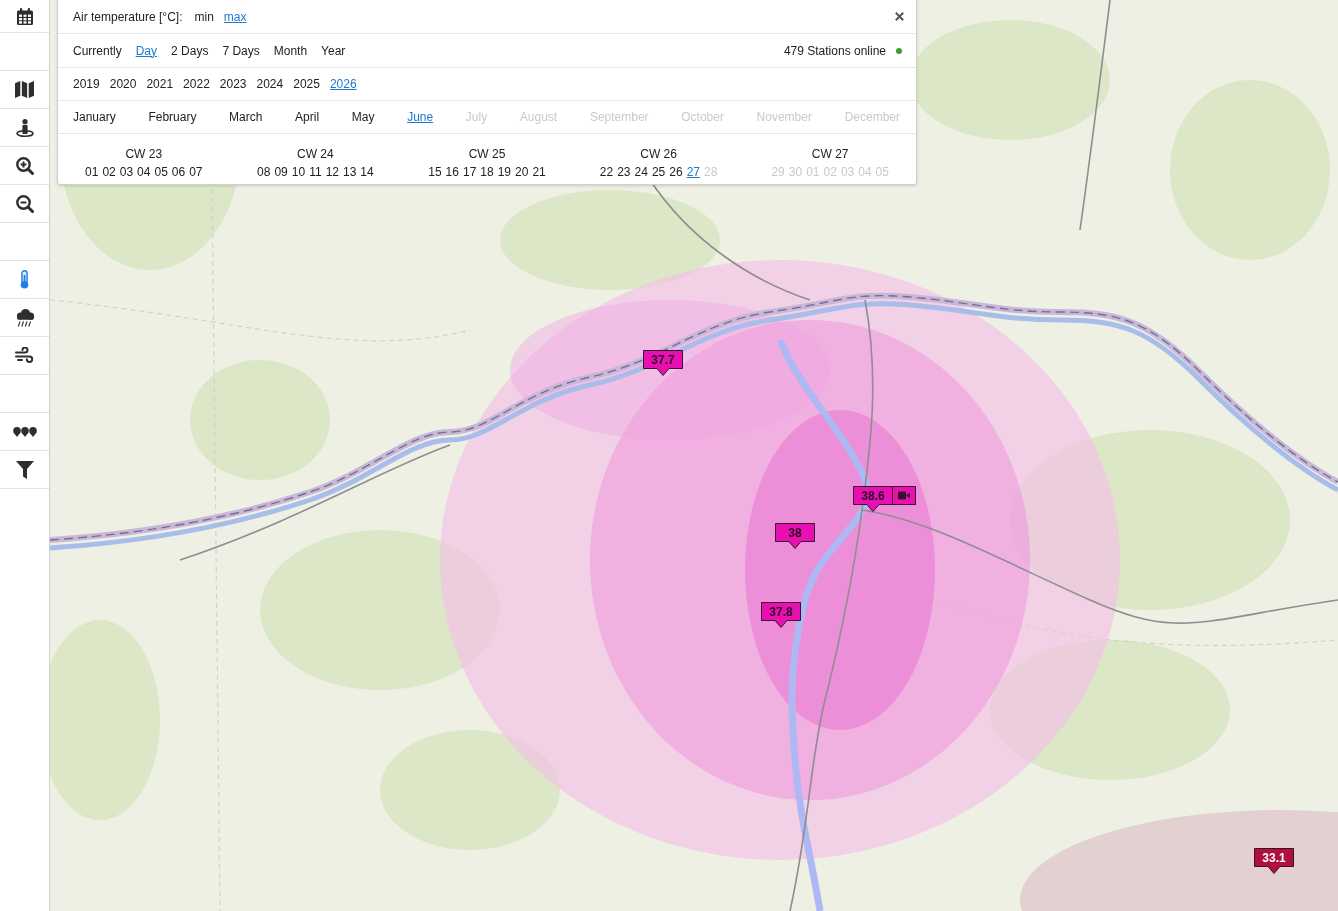 The image size is (1338, 911). What do you see at coordinates (641, 172) in the screenshot?
I see `day-link: 24` at bounding box center [641, 172].